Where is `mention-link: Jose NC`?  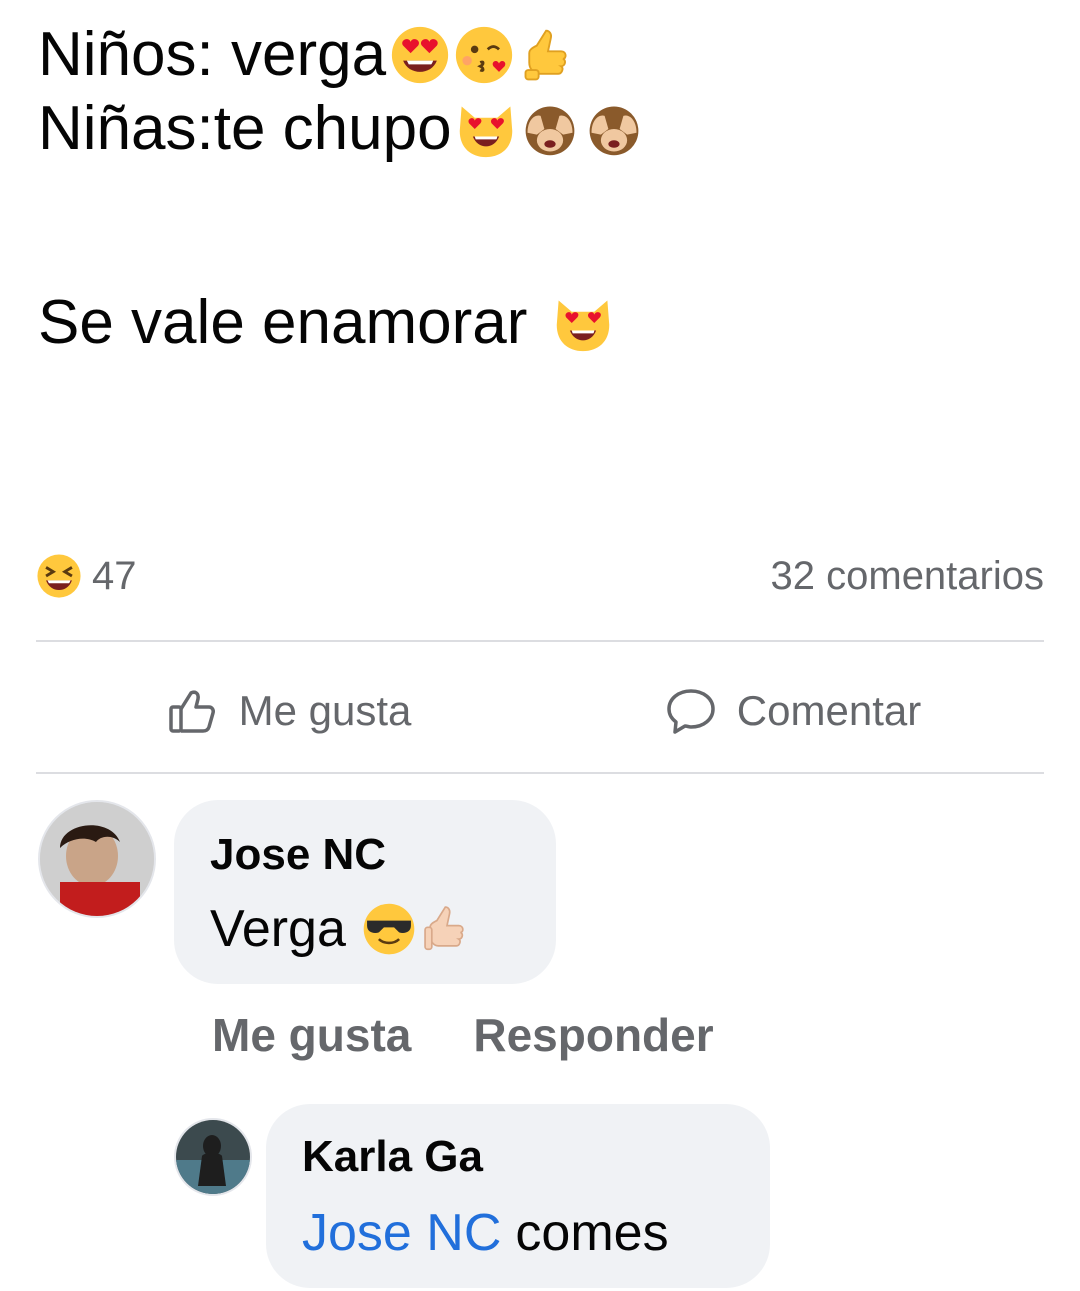 mention-link: Jose NC is located at coordinates (401, 1233).